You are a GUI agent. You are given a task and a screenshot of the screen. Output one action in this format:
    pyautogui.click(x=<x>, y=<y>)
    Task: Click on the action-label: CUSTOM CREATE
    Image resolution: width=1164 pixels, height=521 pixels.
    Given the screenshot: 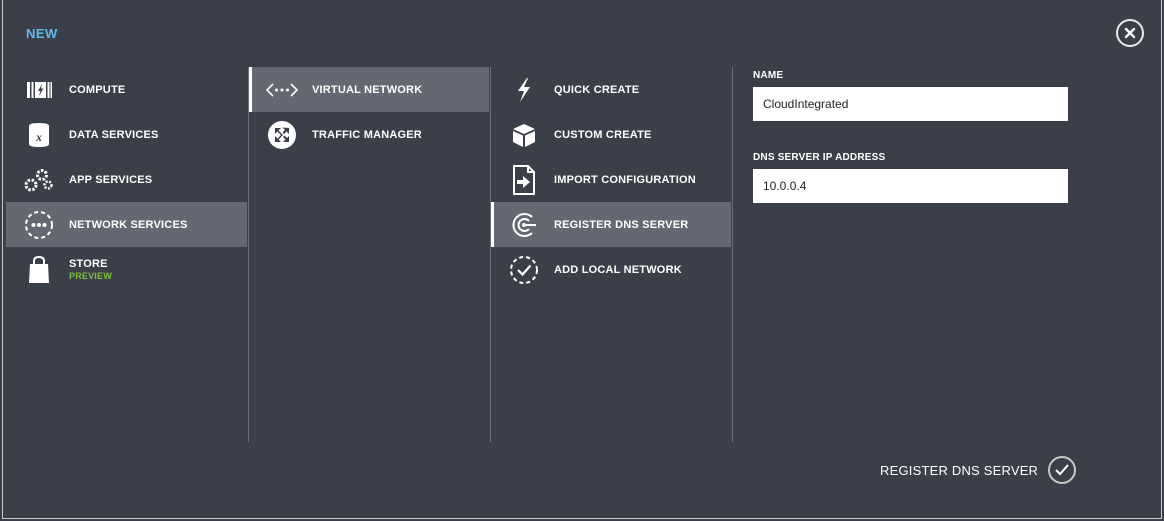 What is the action you would take?
    pyautogui.click(x=603, y=134)
    